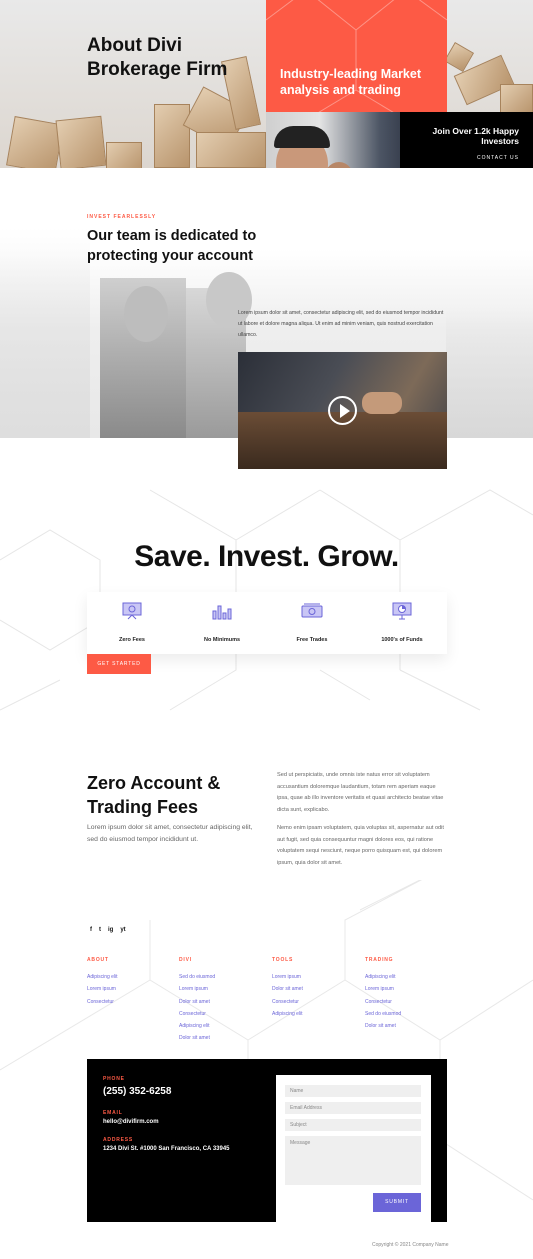 The image size is (533, 1259). I want to click on monitor-chart-icon, so click(402, 611).